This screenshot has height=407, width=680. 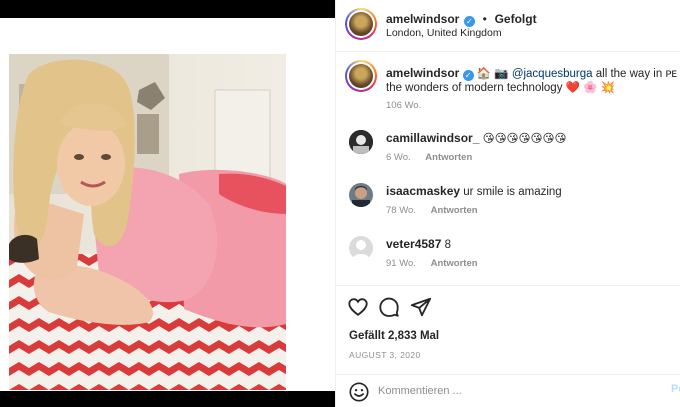 What do you see at coordinates (413, 244) in the screenshot?
I see `comment-username: veter4587` at bounding box center [413, 244].